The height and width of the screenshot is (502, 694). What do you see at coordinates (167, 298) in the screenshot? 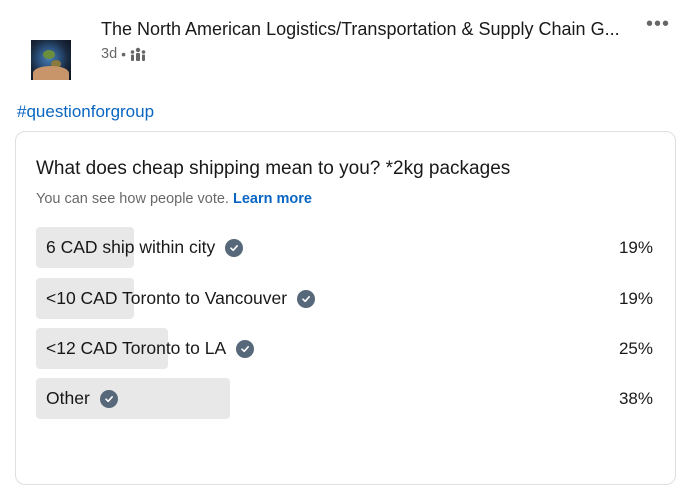
I see `poll-option-label: <10 CAD Toronto to Vancouver` at bounding box center [167, 298].